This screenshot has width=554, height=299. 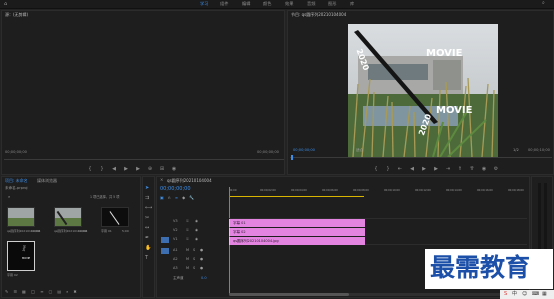 I want to click on add-marker-icon: ◆, so click(x=183, y=197).